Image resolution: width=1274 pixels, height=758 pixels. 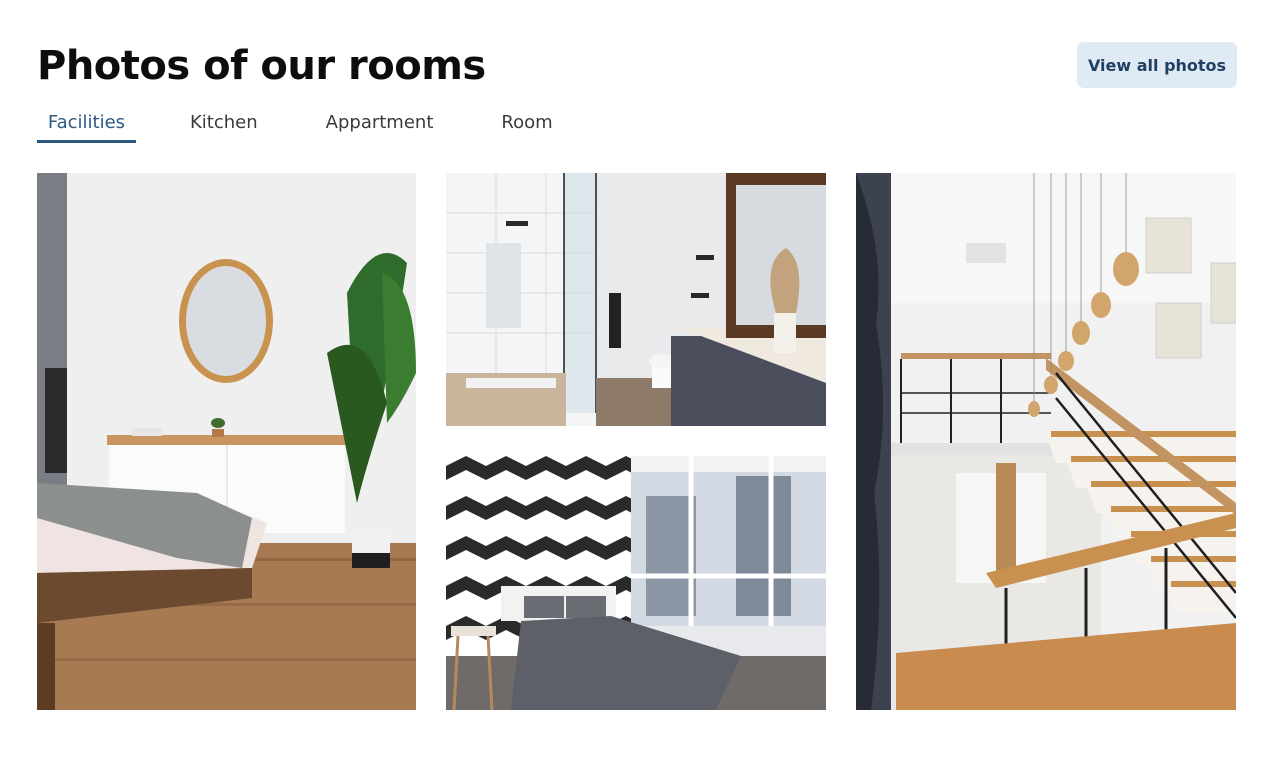 I want to click on chevron-bedroom-photo, so click(x=636, y=583).